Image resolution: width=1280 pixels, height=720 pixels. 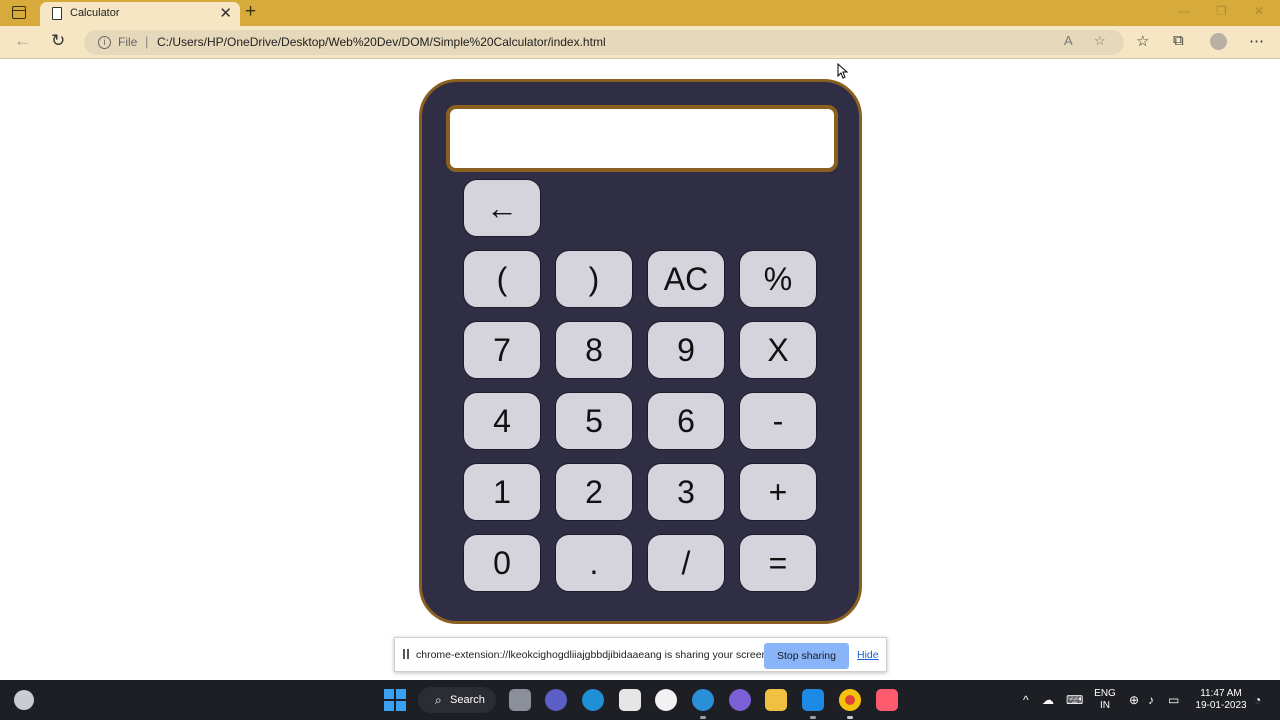 What do you see at coordinates (1151, 700) in the screenshot?
I see `volume-icon: ♪` at bounding box center [1151, 700].